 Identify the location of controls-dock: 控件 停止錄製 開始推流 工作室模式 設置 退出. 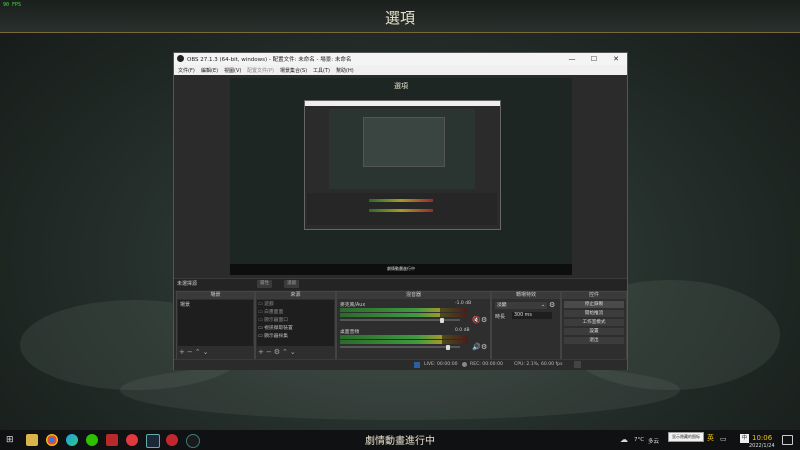
(594, 325).